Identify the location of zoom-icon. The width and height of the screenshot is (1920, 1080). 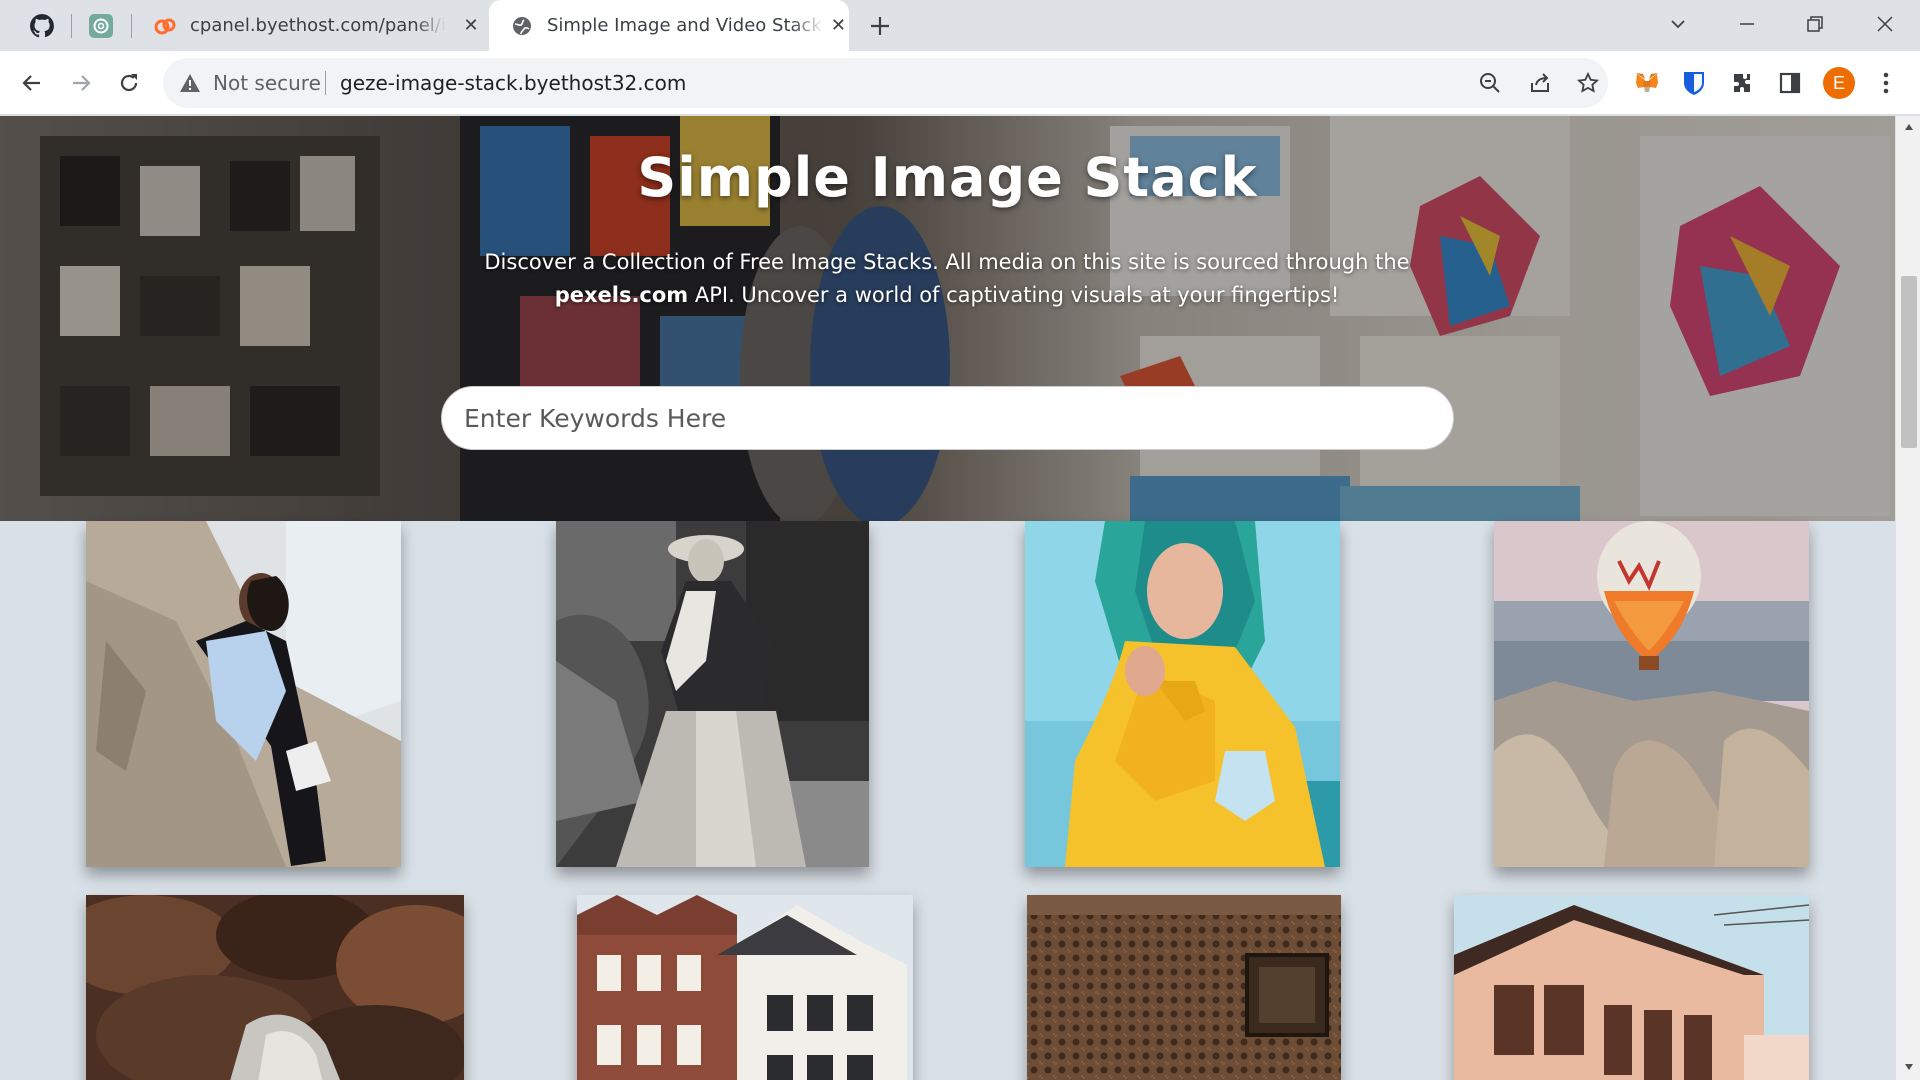
(1490, 83).